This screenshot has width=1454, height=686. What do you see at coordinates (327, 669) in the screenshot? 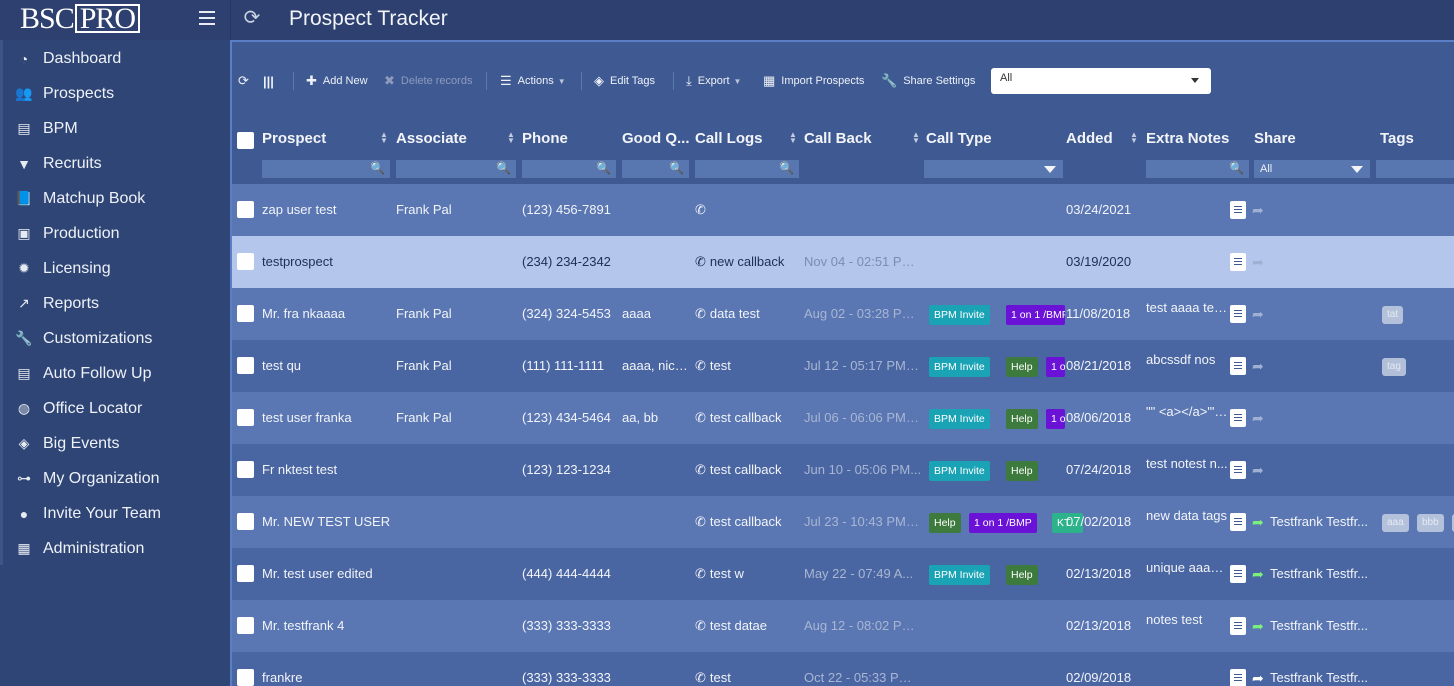
I see `prospect-name: frankre` at bounding box center [327, 669].